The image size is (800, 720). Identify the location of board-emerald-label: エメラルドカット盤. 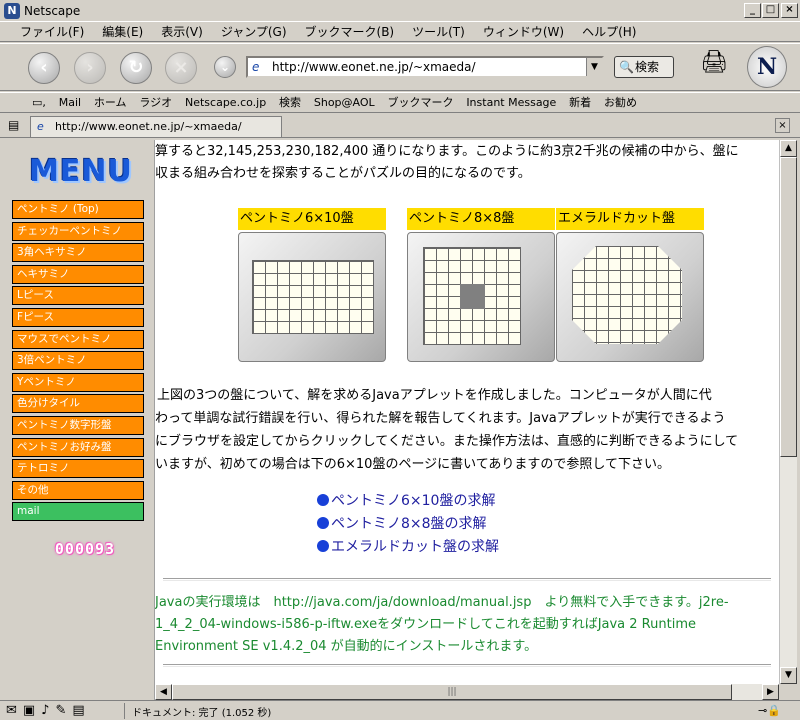
(630, 219).